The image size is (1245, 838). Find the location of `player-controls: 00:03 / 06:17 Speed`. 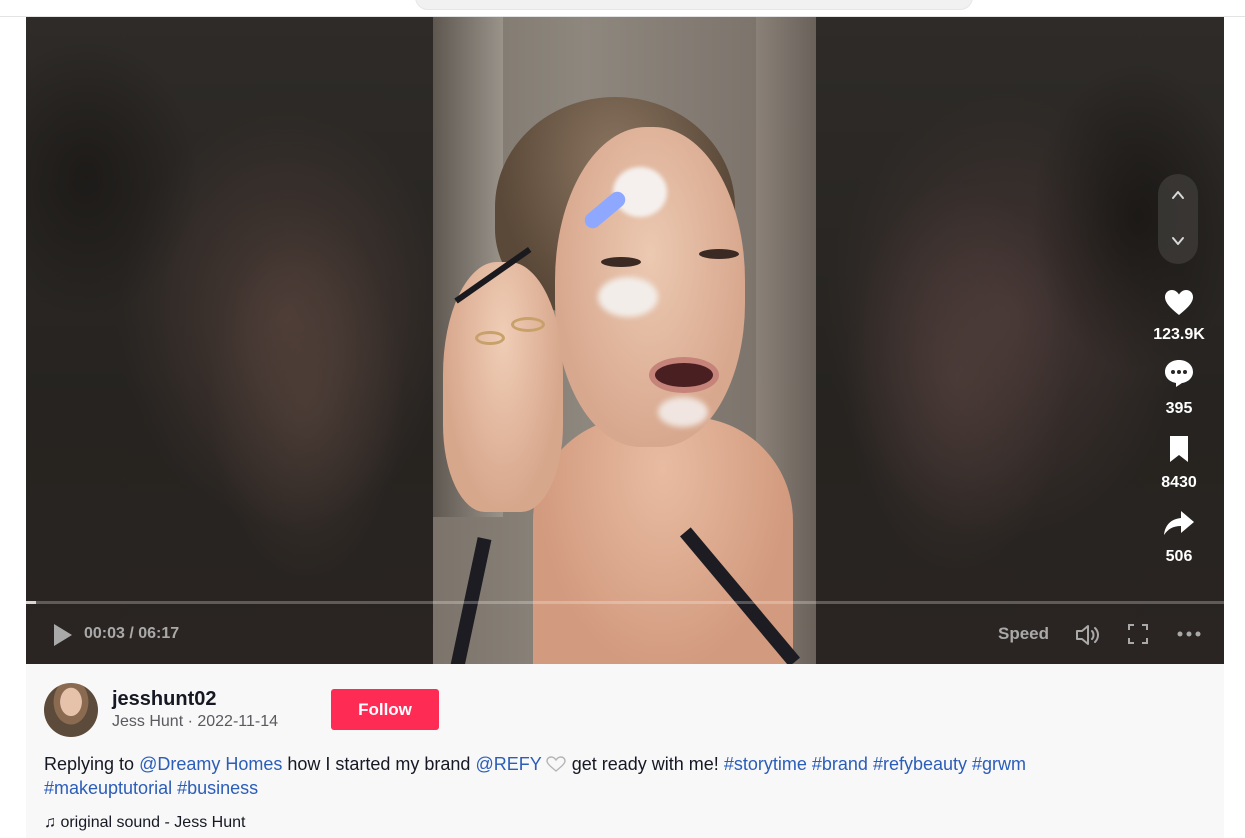

player-controls: 00:03 / 06:17 Speed is located at coordinates (625, 634).